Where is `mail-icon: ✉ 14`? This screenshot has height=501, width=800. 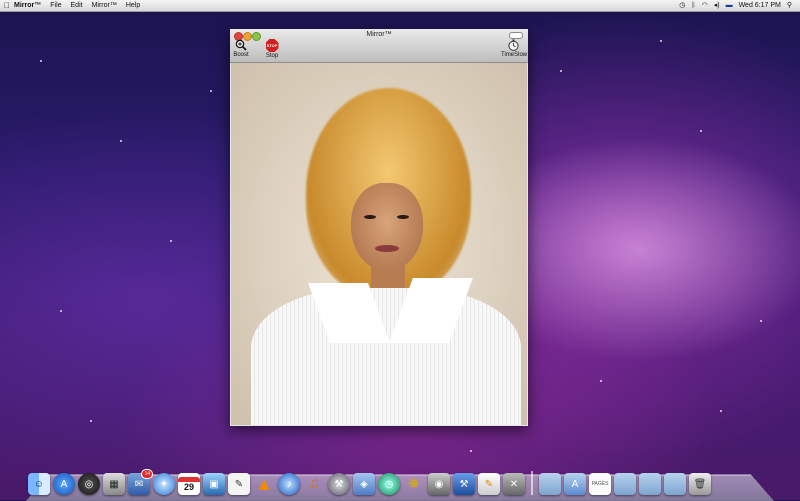 mail-icon: ✉ 14 is located at coordinates (139, 484).